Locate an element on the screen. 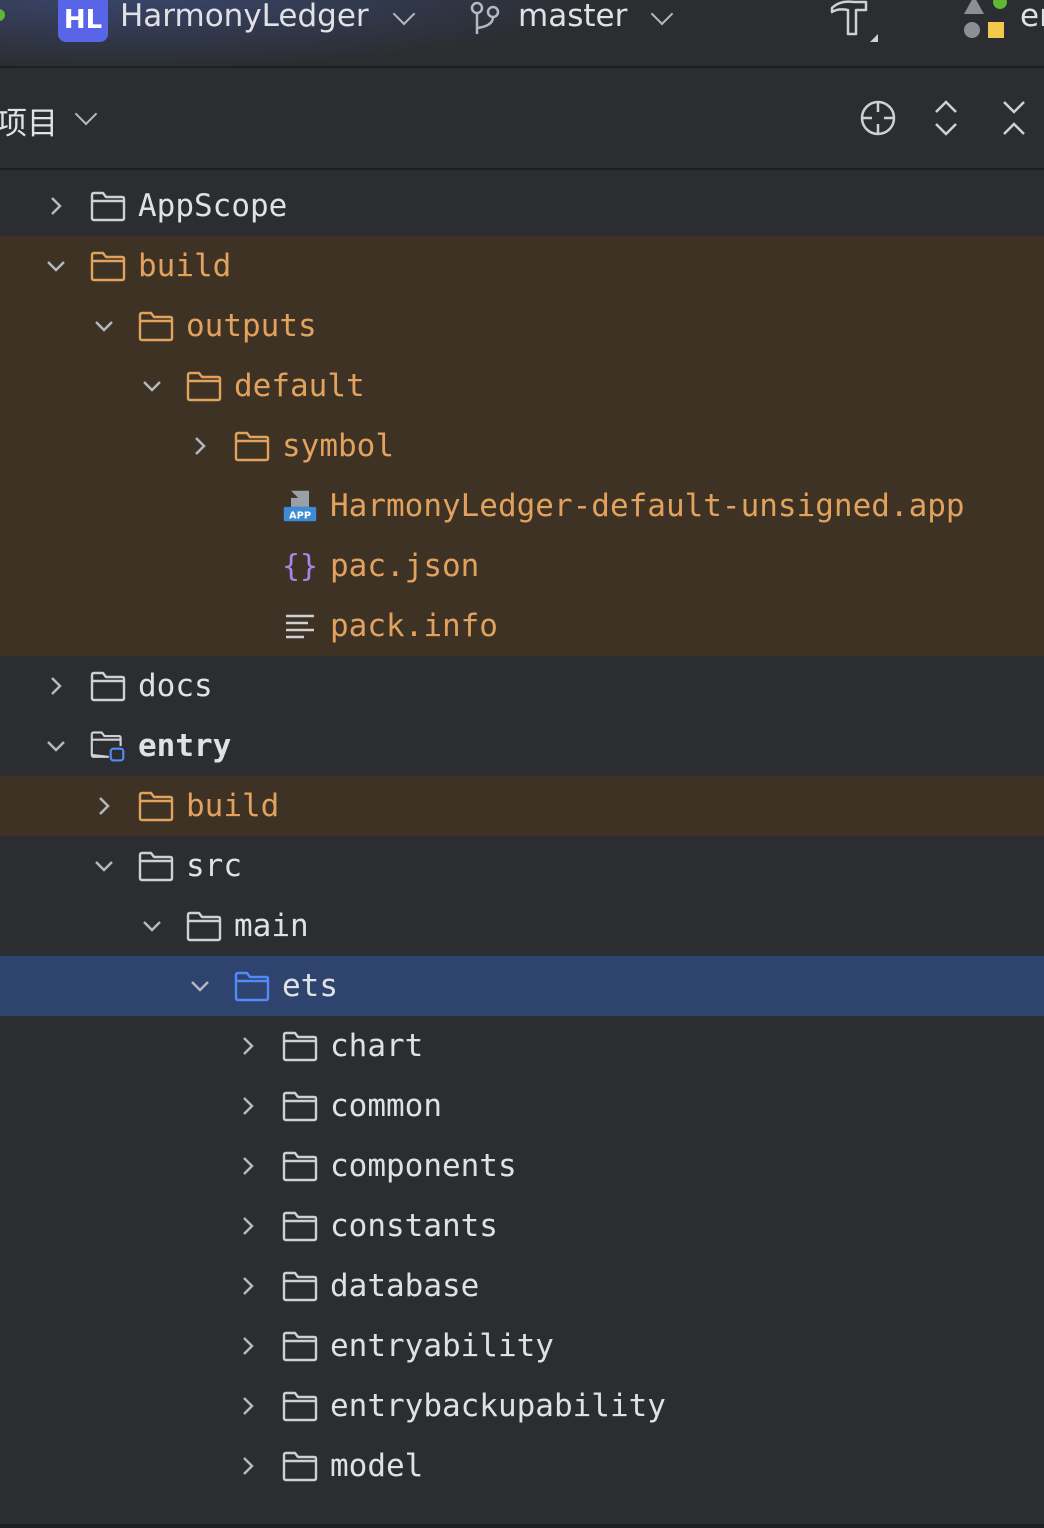 The width and height of the screenshot is (1044, 1528). tree-row: constants is located at coordinates (522, 1226).